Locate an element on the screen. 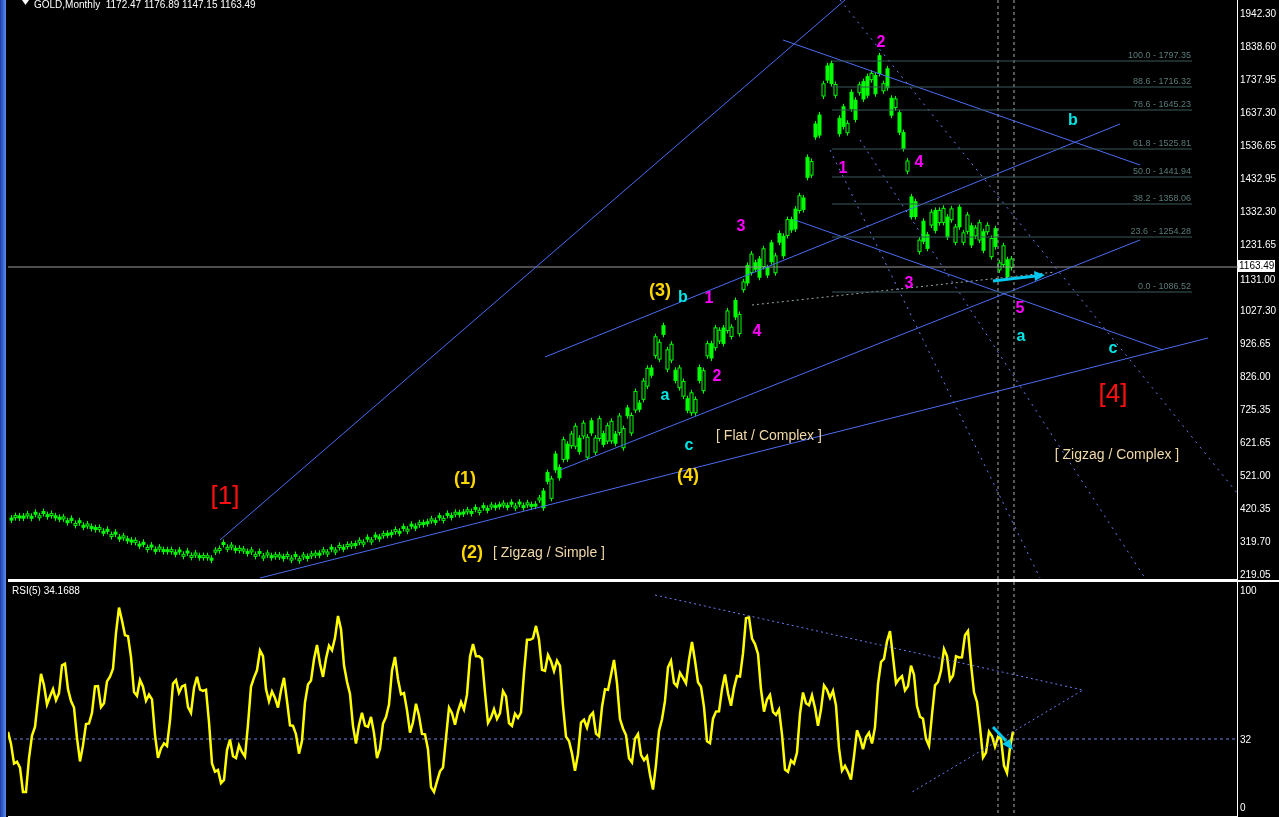 This screenshot has width=1279, height=817. fibonacci-label: 0.0 - 1086.52 is located at coordinates (1164, 286).